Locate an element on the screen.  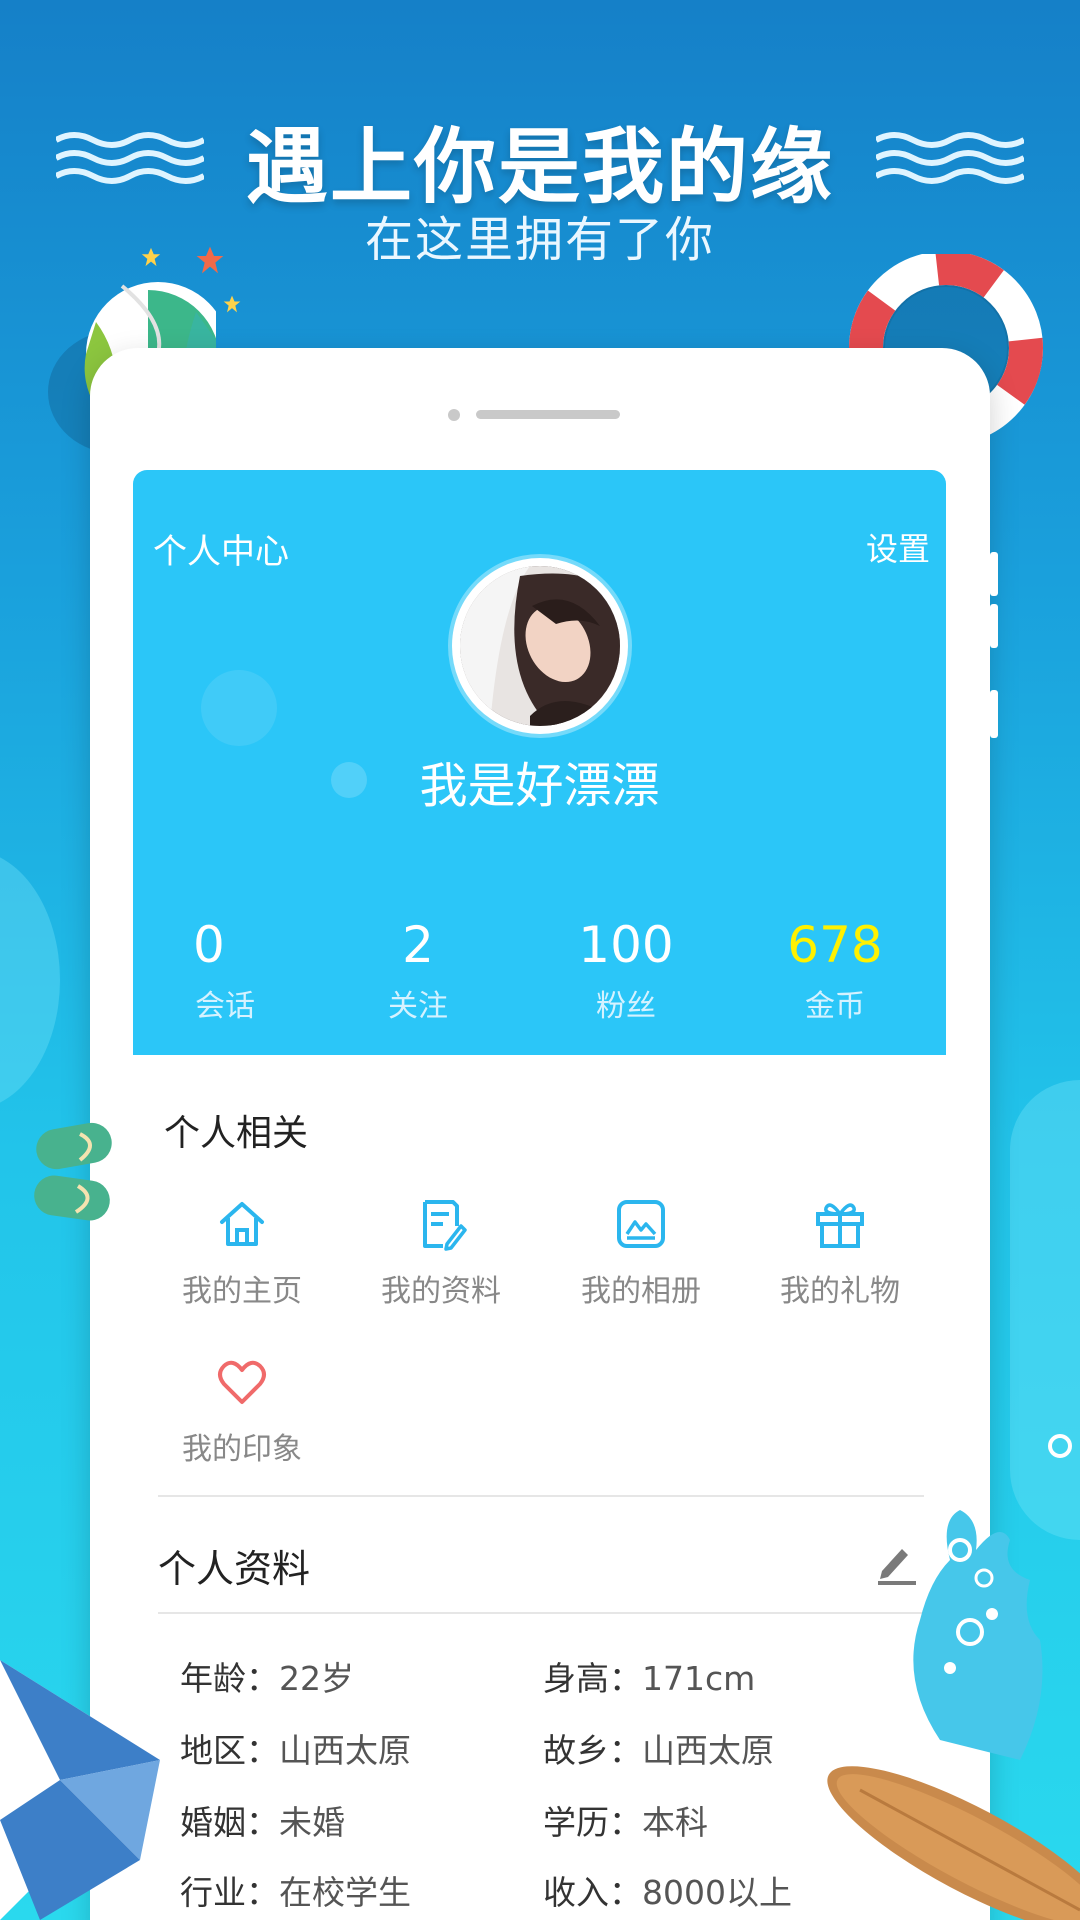
water-splash-icon is located at coordinates (992, 1597).